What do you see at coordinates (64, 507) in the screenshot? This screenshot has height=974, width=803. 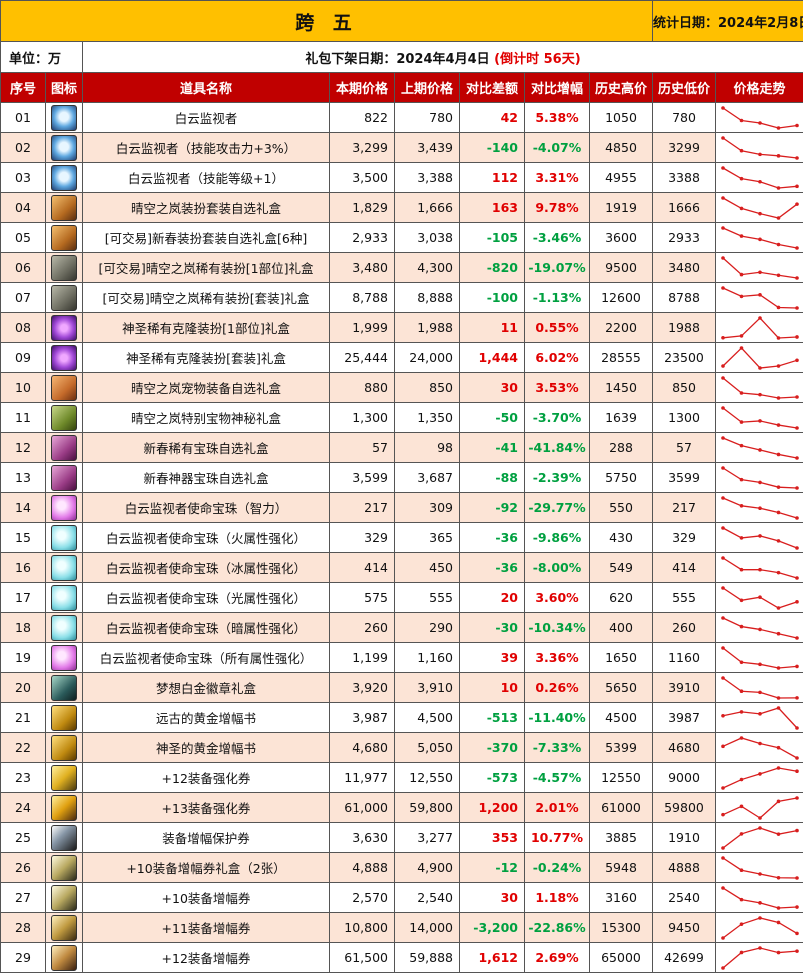 I see `orb-pink-icon` at bounding box center [64, 507].